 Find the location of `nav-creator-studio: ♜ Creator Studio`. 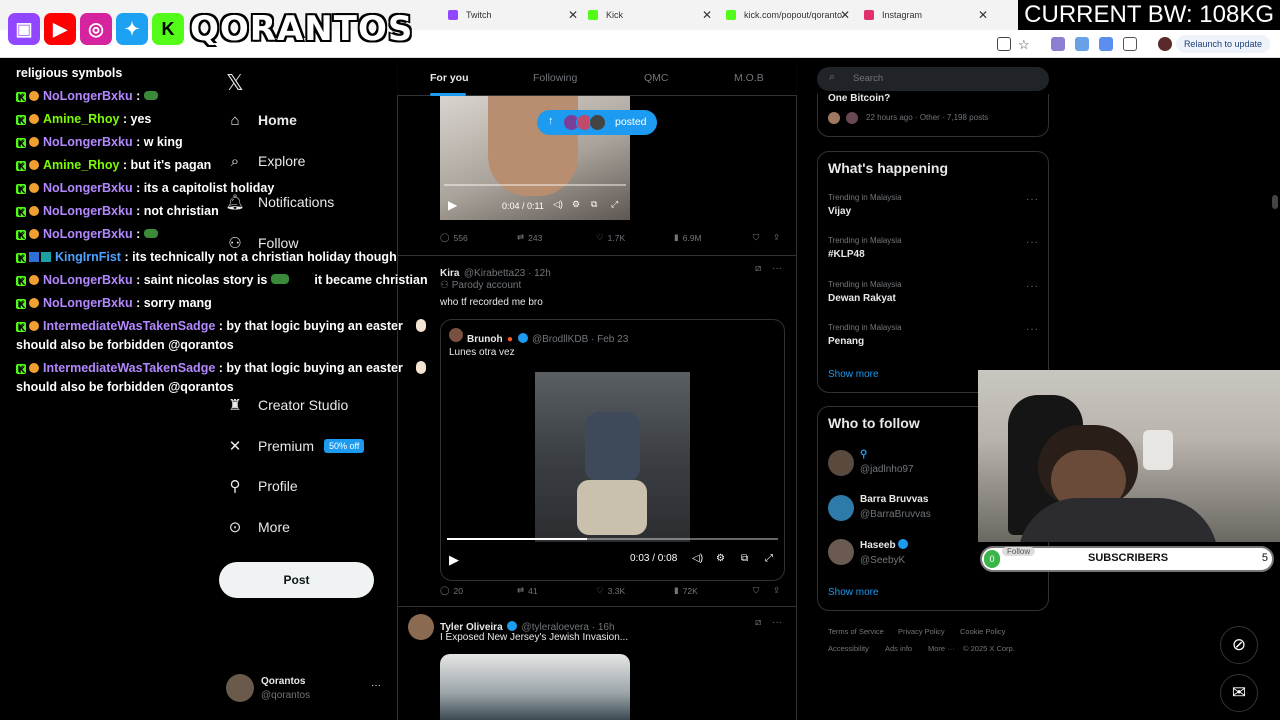

nav-creator-studio: ♜ Creator Studio is located at coordinates (287, 405).